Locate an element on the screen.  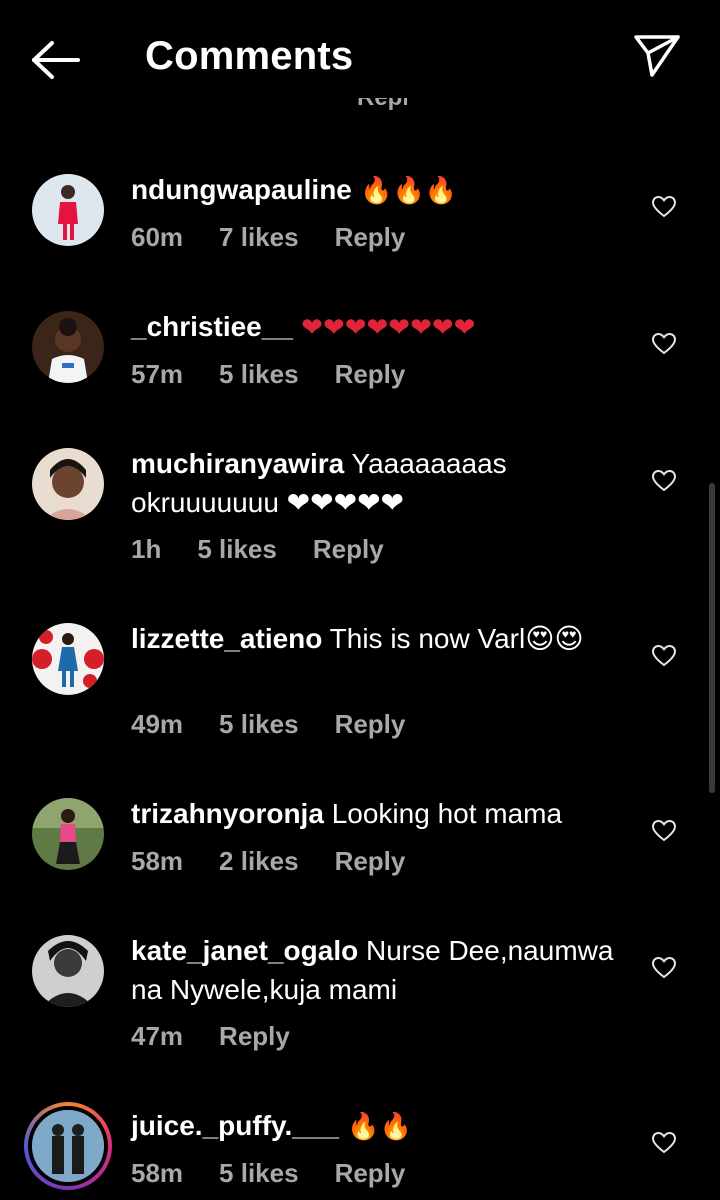
comment-body: Looking hot mama is located at coordinates (443, 813).